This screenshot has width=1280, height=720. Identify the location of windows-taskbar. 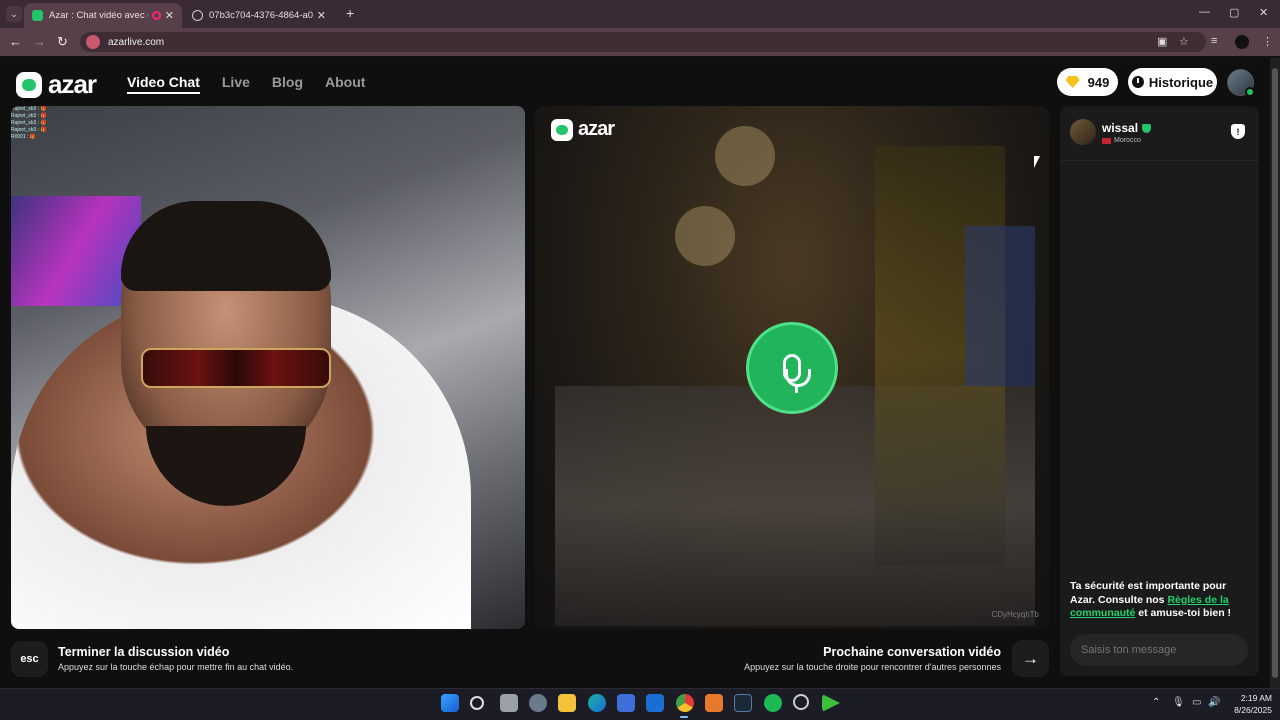
(640, 704).